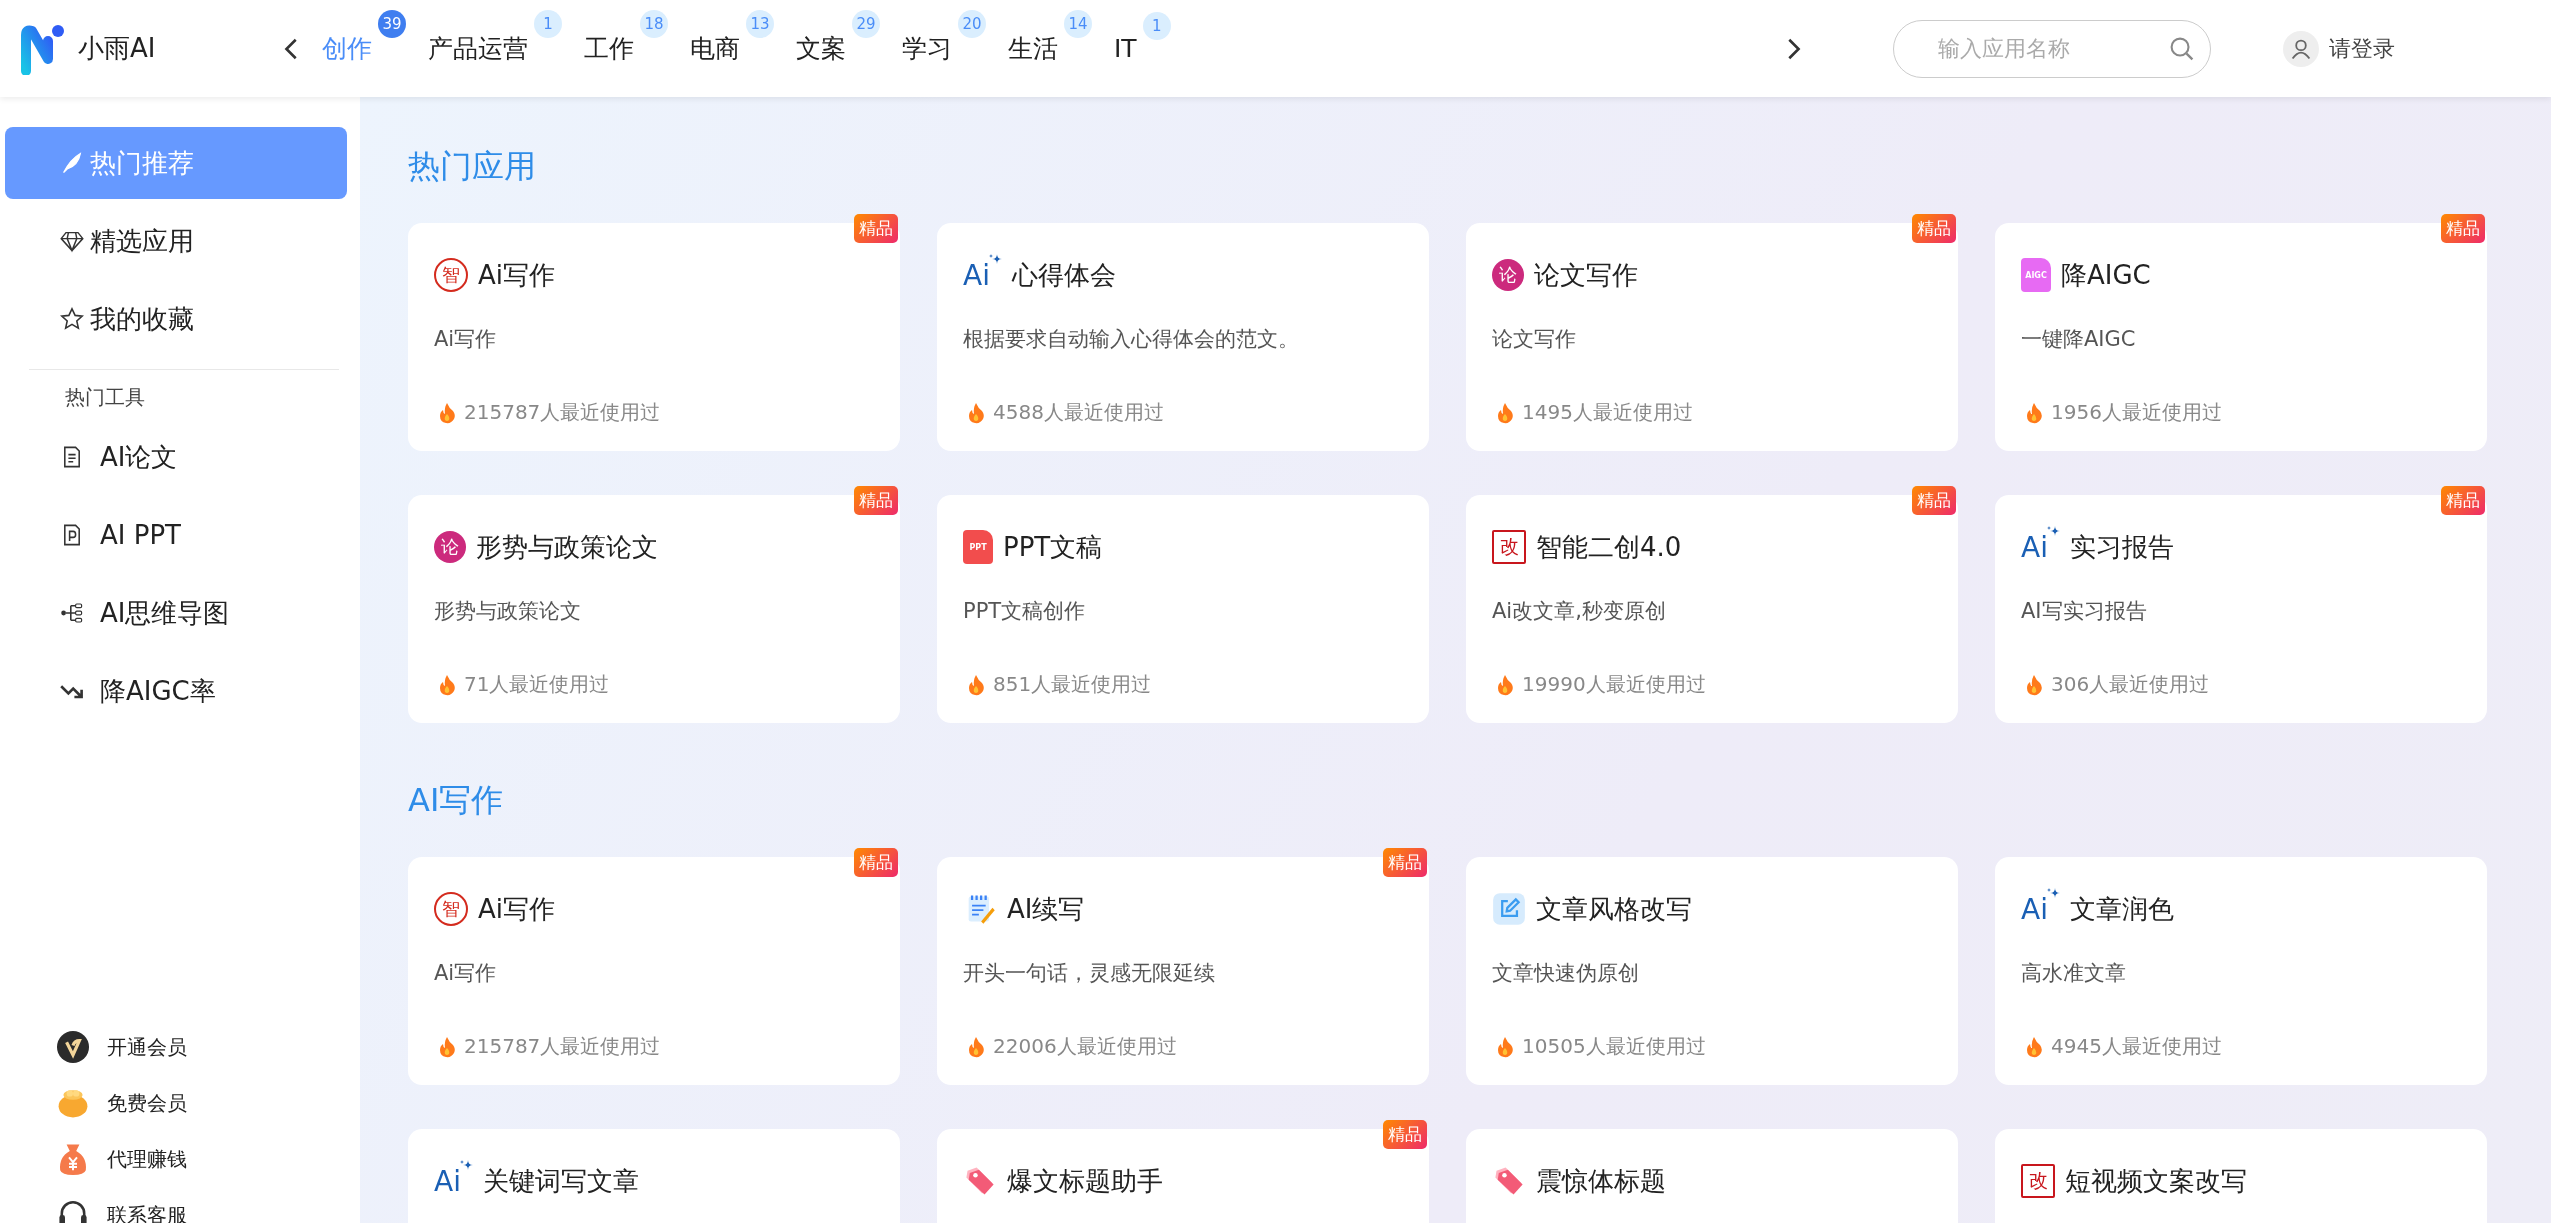 The image size is (2551, 1223). I want to click on star-icon, so click(72, 319).